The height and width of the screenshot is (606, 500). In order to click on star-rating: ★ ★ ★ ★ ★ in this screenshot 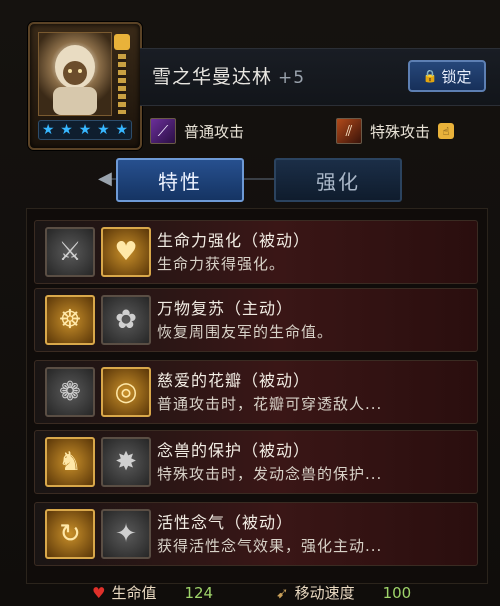, I will do `click(85, 130)`.